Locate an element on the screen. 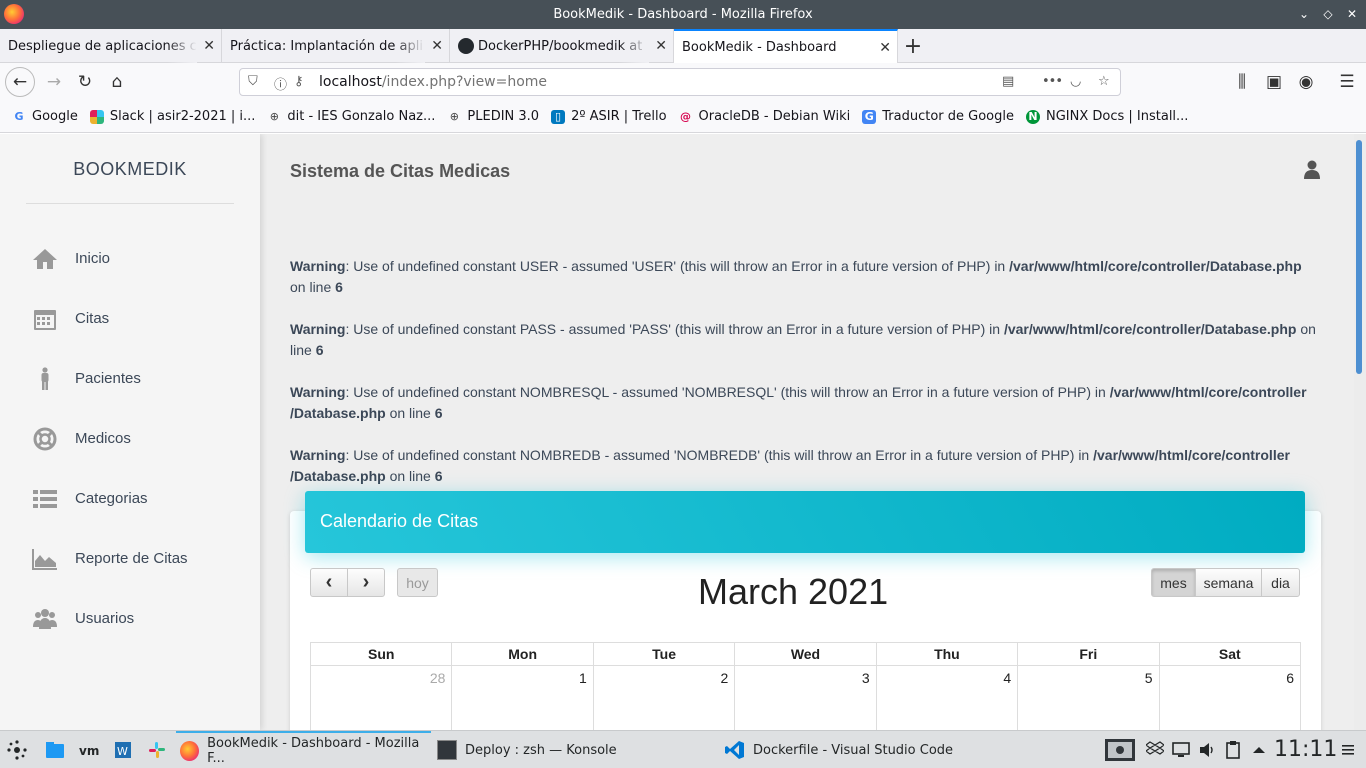 The image size is (1366, 768). app-launcher-icon is located at coordinates (17, 750).